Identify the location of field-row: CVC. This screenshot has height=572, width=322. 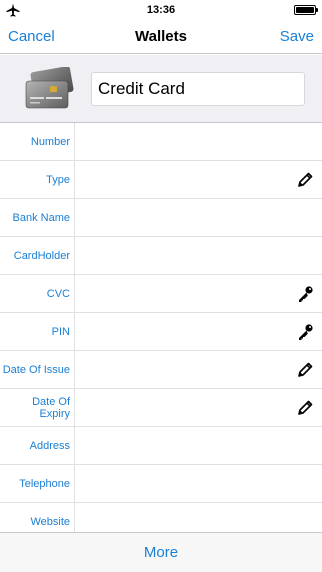
(161, 294).